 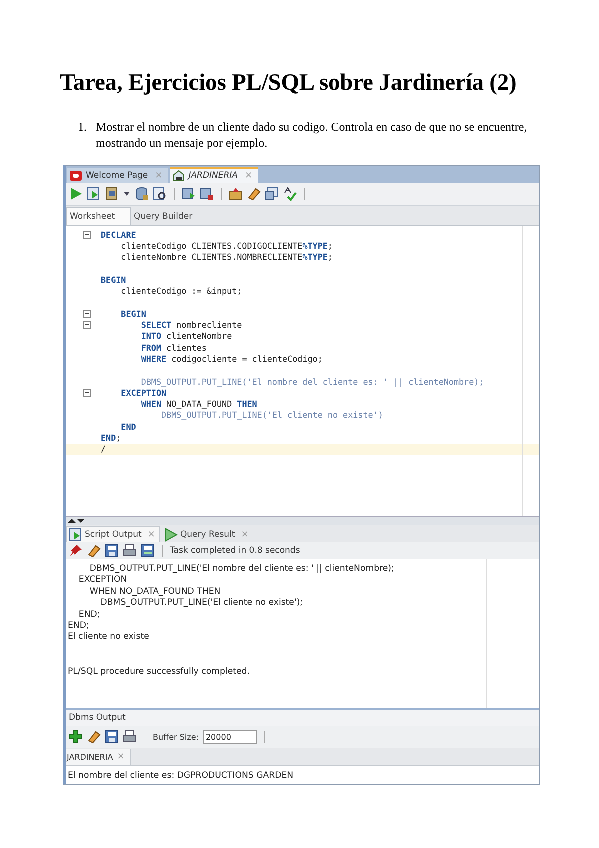 I want to click on output-line: El cliente no existe, so click(x=109, y=637).